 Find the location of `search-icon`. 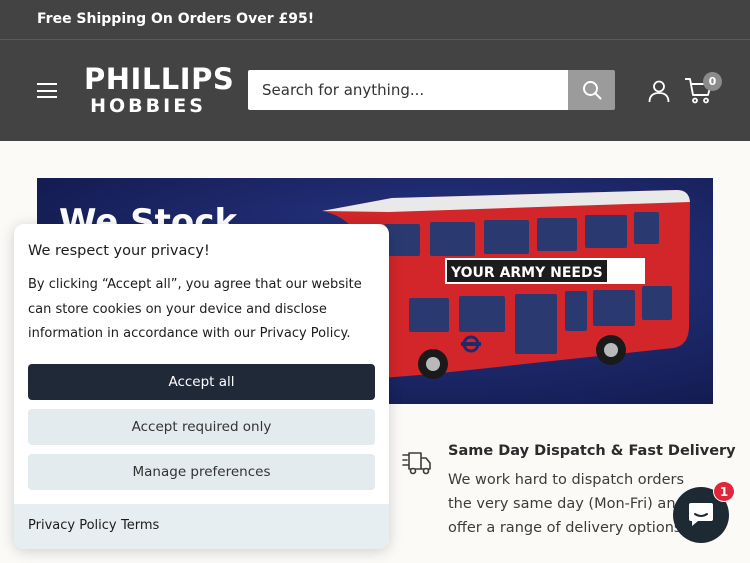

search-icon is located at coordinates (591, 90).